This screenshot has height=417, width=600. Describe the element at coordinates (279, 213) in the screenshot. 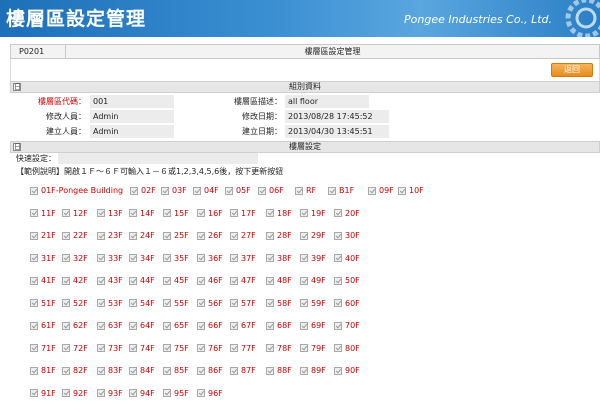

I see `floor-checkbox: 18F` at that location.